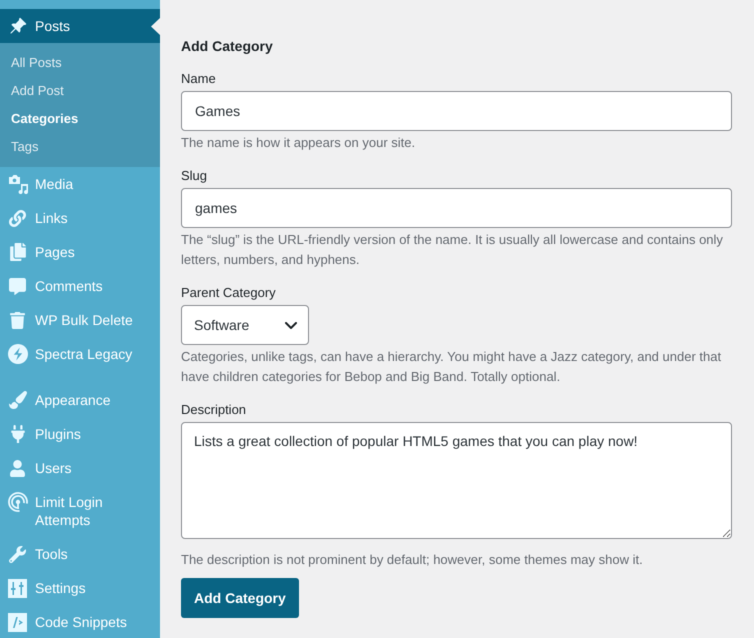  Describe the element at coordinates (17, 622) in the screenshot. I see `code-icon` at that location.